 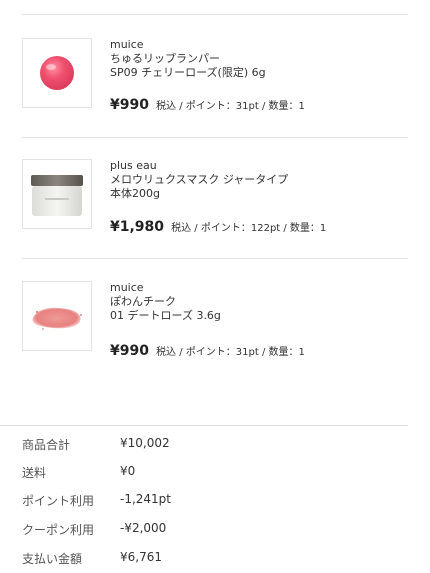 I want to click on summary-divider, so click(x=204, y=425).